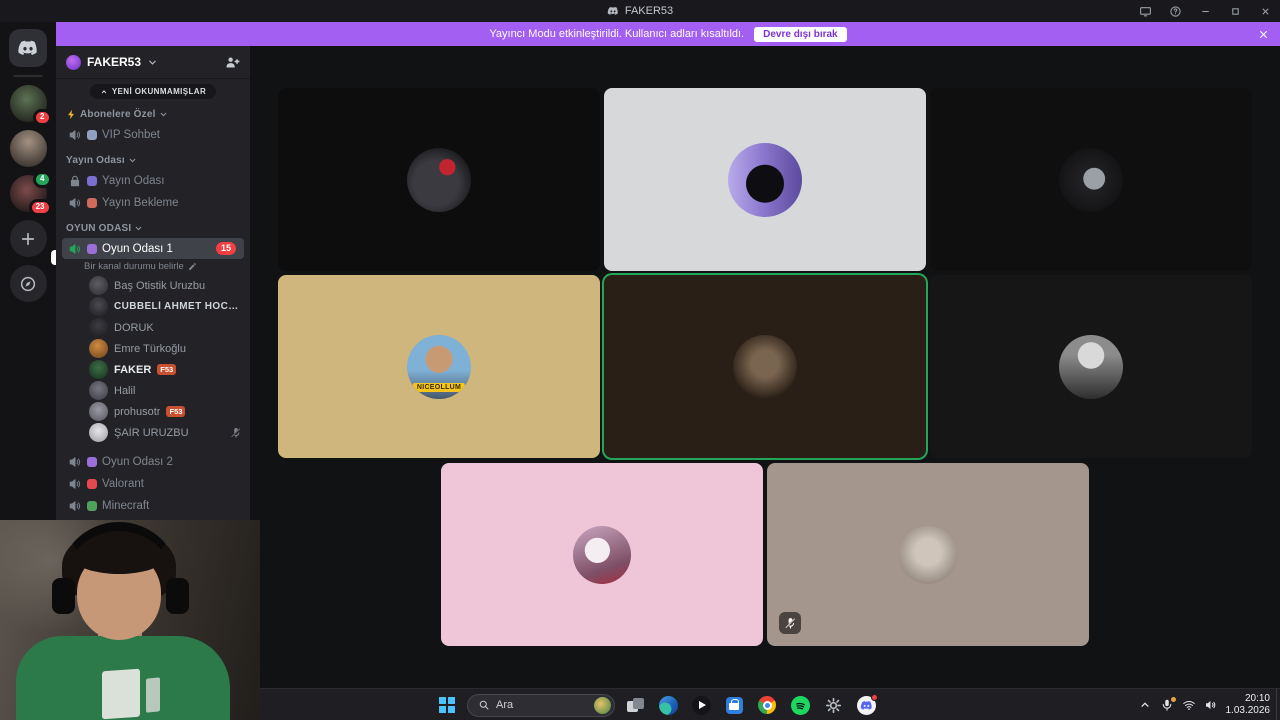 The image size is (1280, 720). What do you see at coordinates (1278, 704) in the screenshot?
I see `show-desktop-button` at bounding box center [1278, 704].